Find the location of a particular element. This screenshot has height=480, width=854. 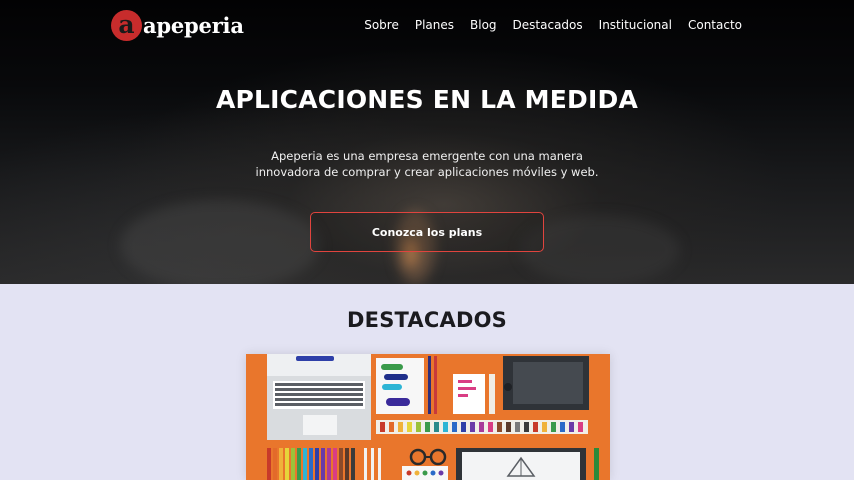

sketch-card-icon is located at coordinates (474, 394).